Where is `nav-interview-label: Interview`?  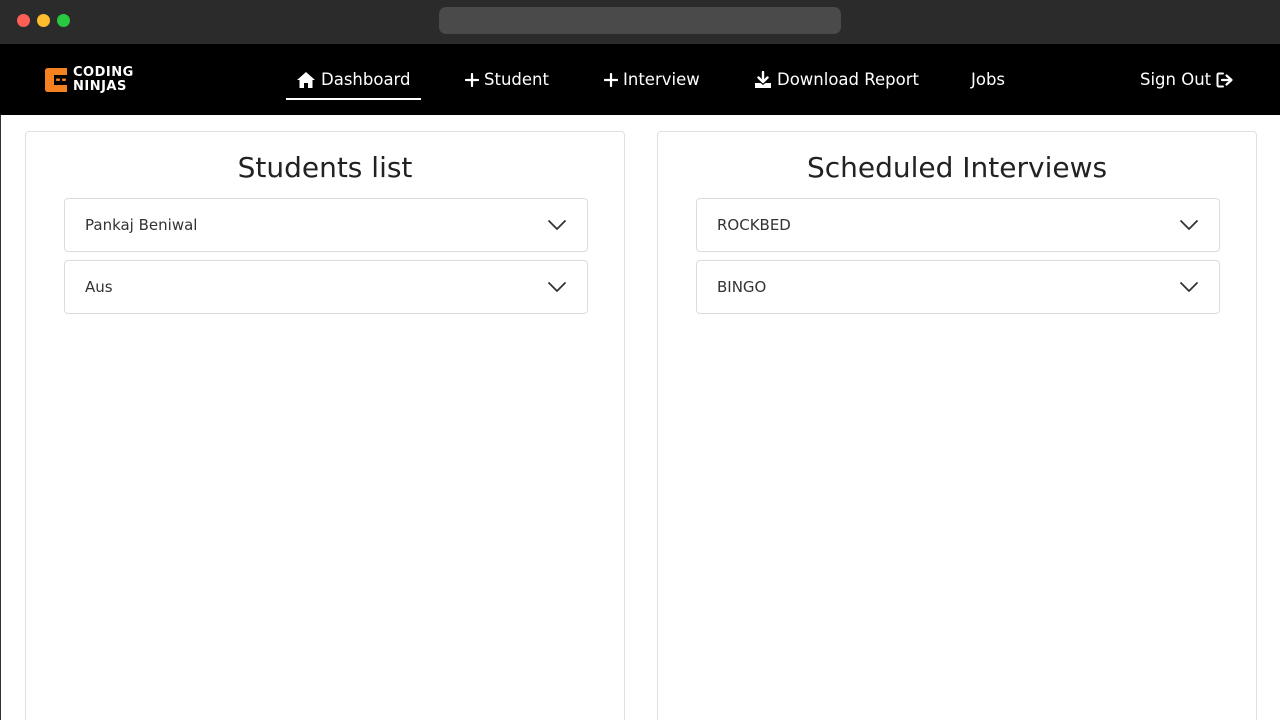
nav-interview-label: Interview is located at coordinates (661, 79).